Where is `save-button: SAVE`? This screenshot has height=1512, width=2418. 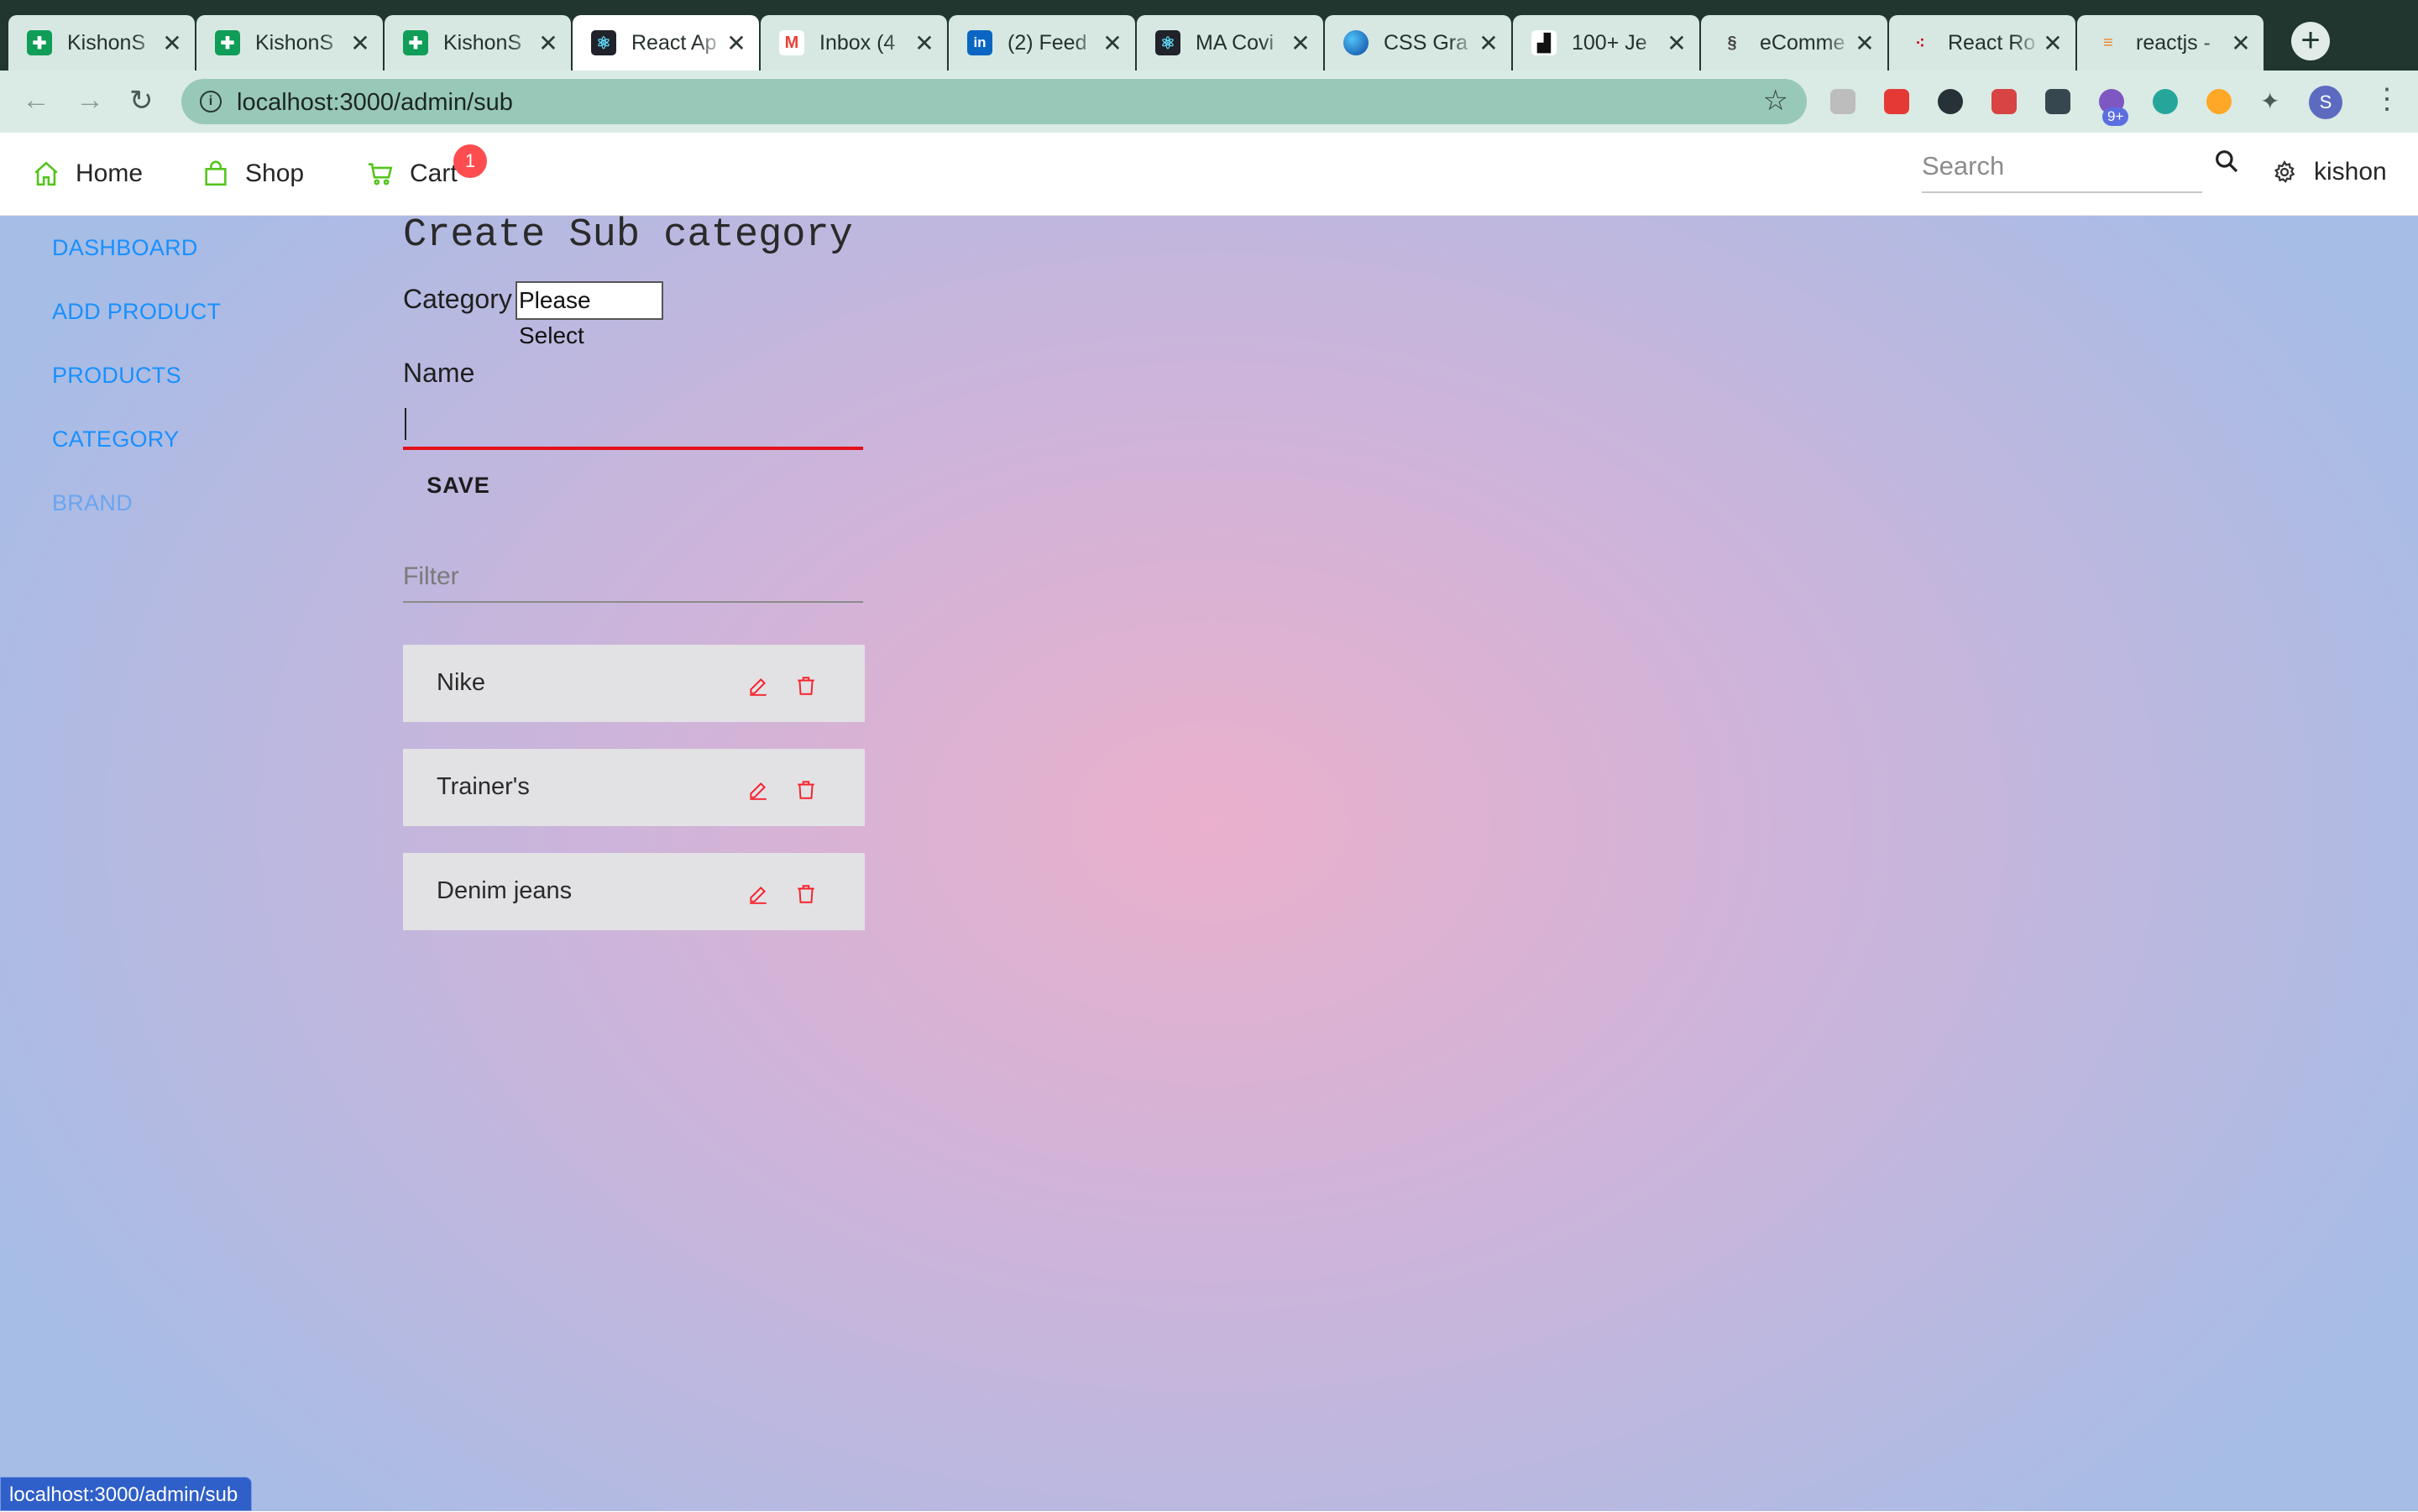 save-button: SAVE is located at coordinates (458, 485).